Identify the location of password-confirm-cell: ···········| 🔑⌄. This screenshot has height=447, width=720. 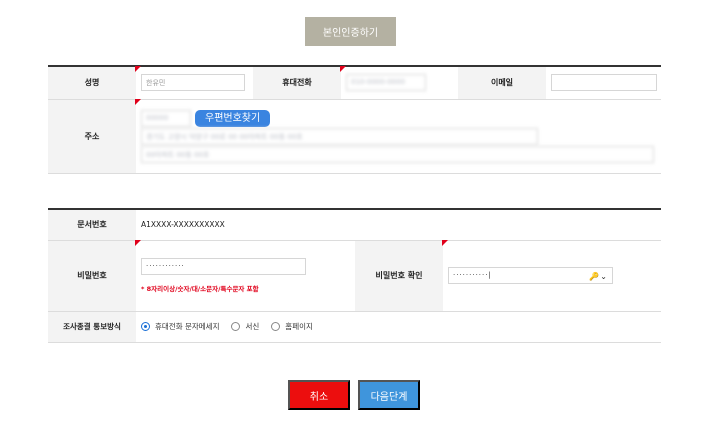
(551, 275).